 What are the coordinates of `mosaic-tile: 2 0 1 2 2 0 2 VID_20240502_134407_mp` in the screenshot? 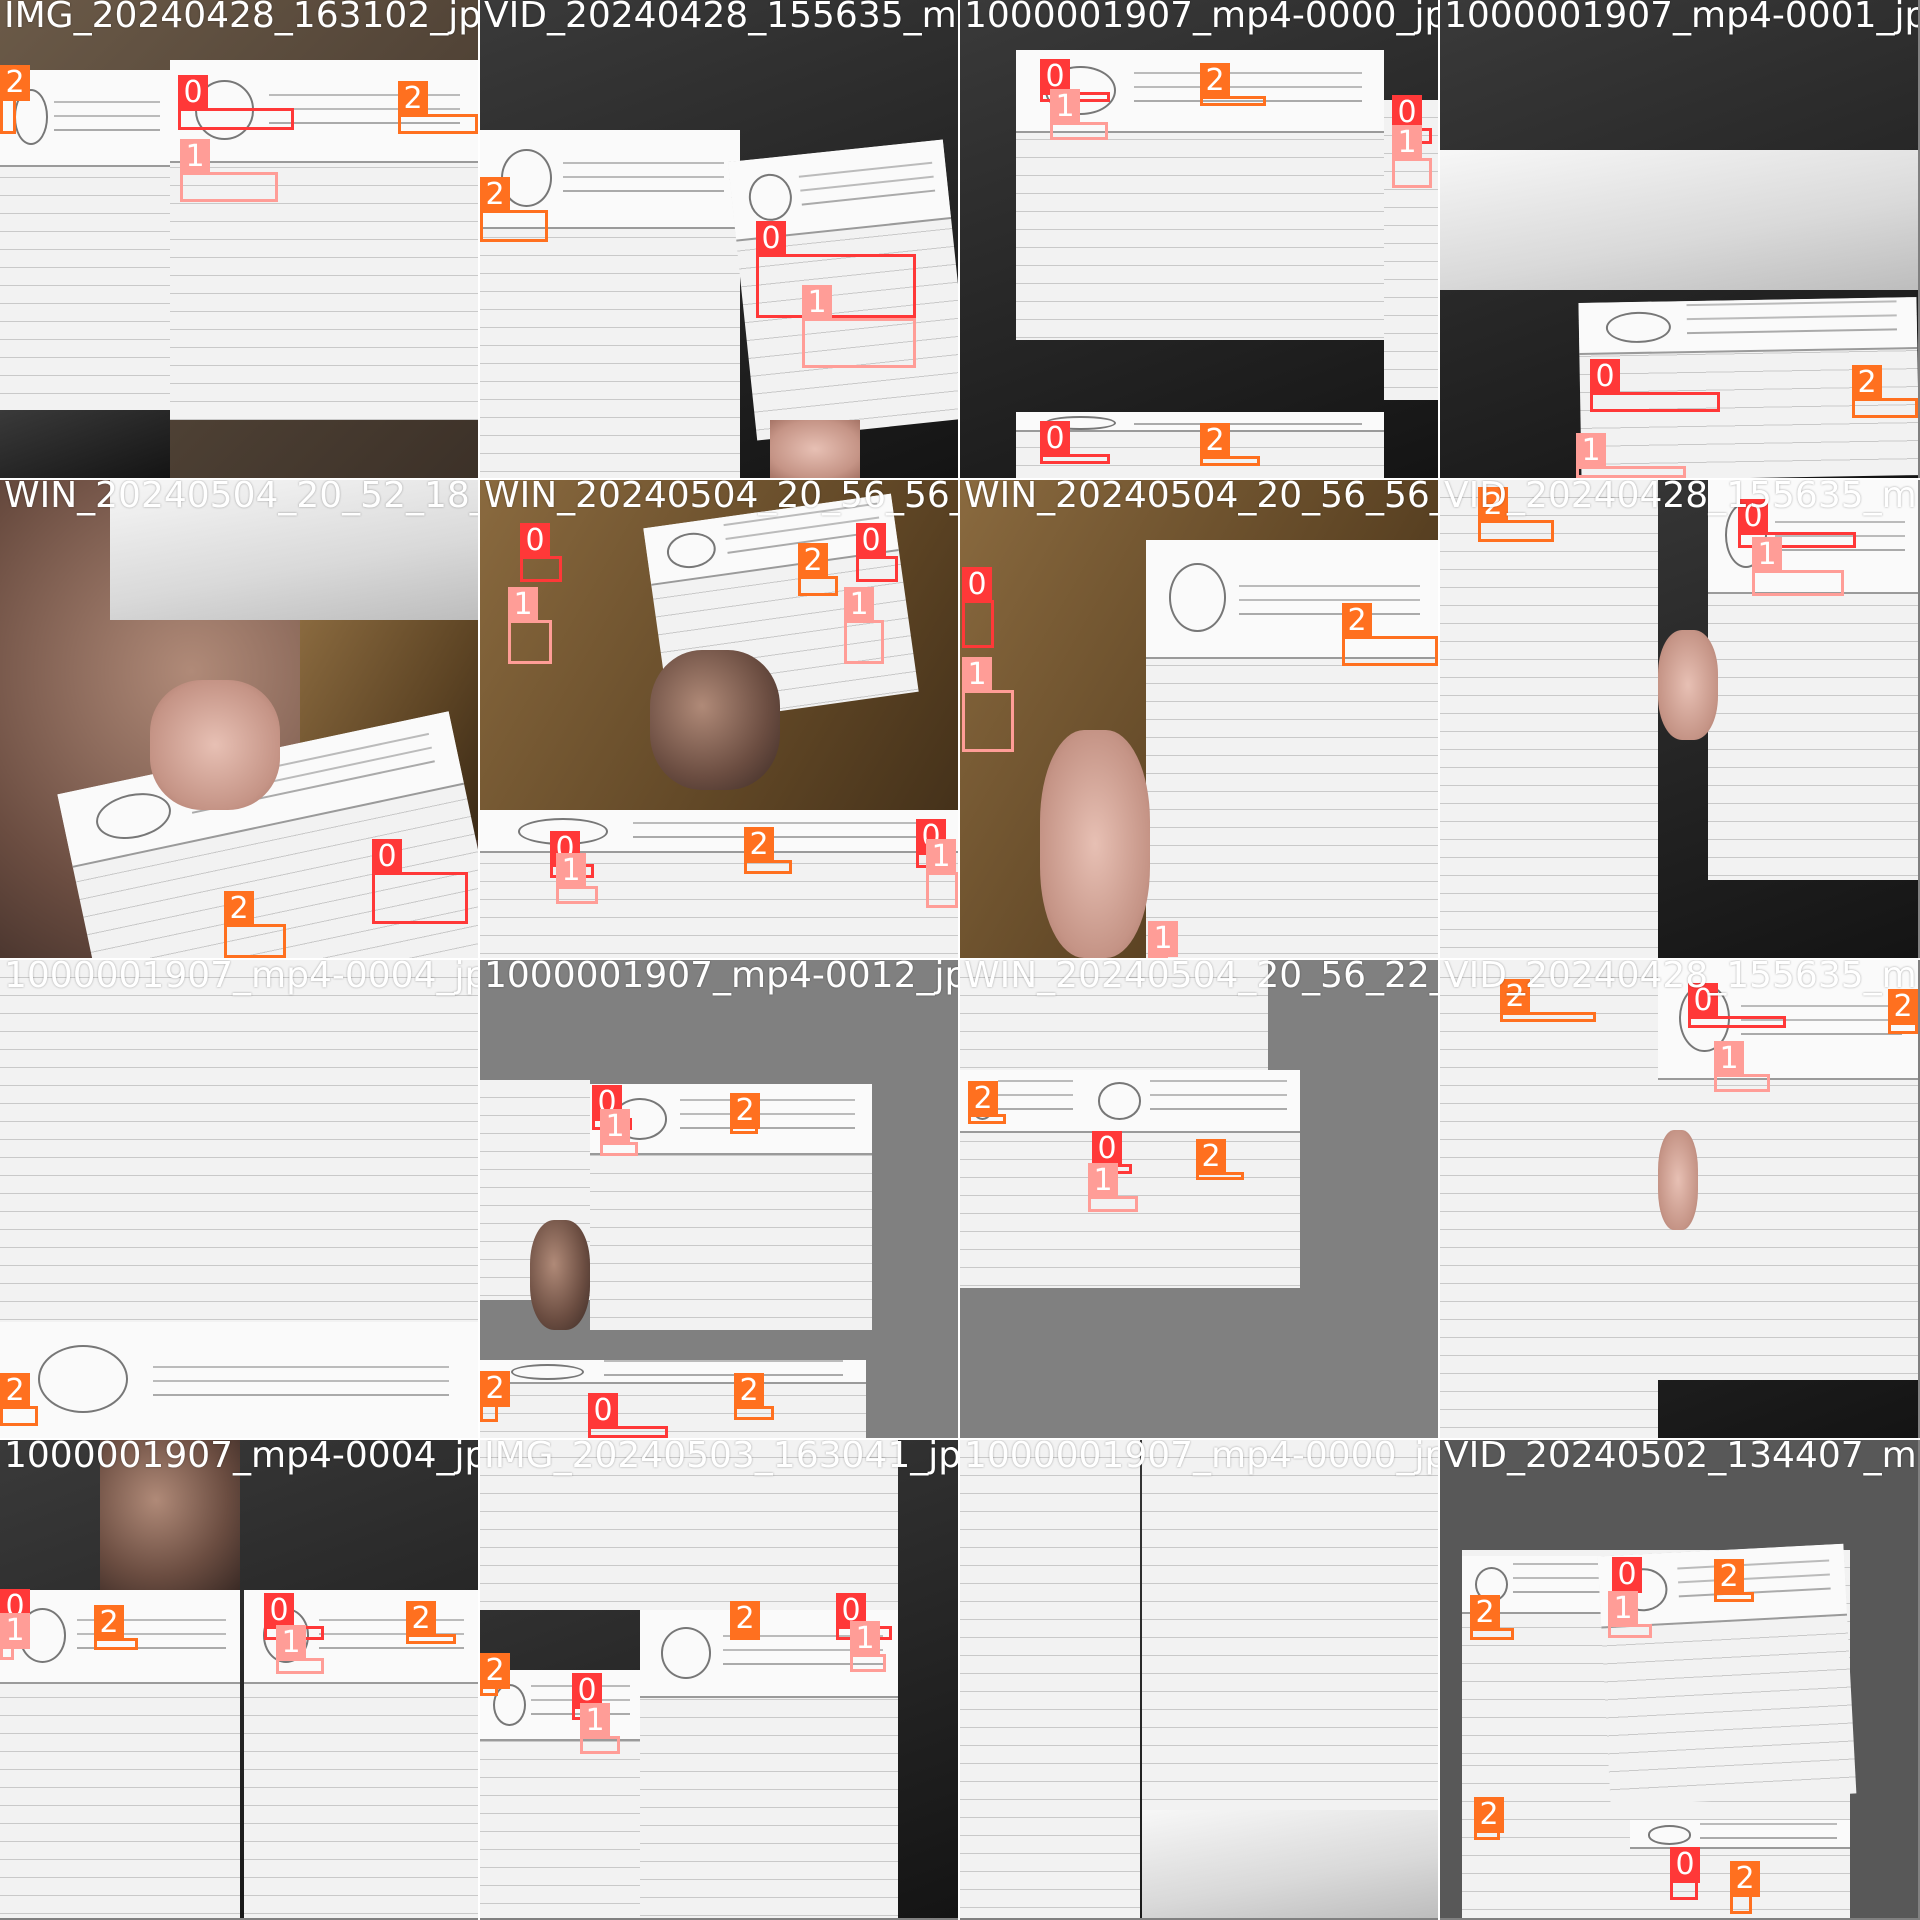 It's located at (1679, 1679).